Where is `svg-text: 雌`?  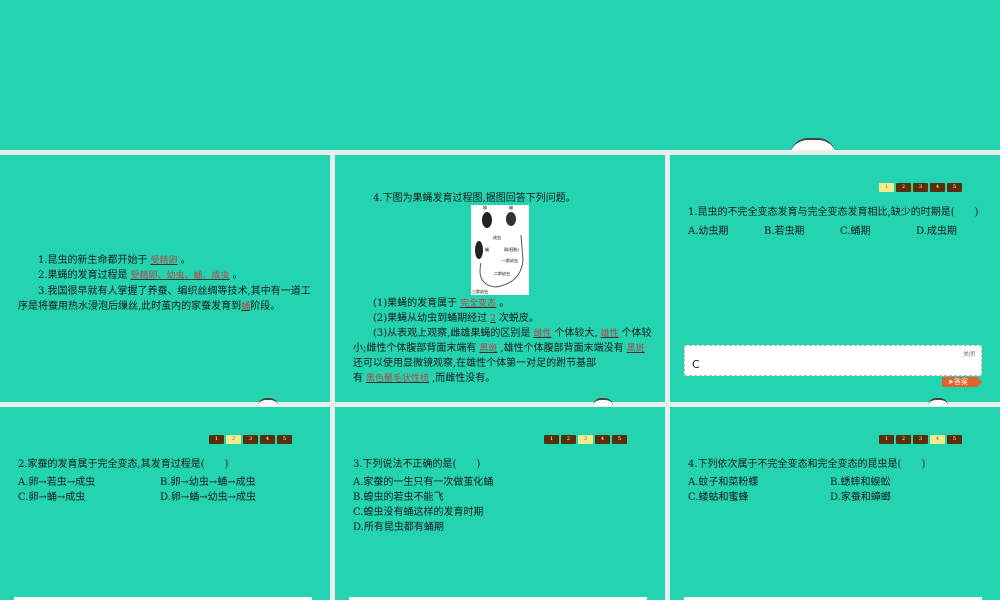 svg-text: 雌 is located at coordinates (511, 207).